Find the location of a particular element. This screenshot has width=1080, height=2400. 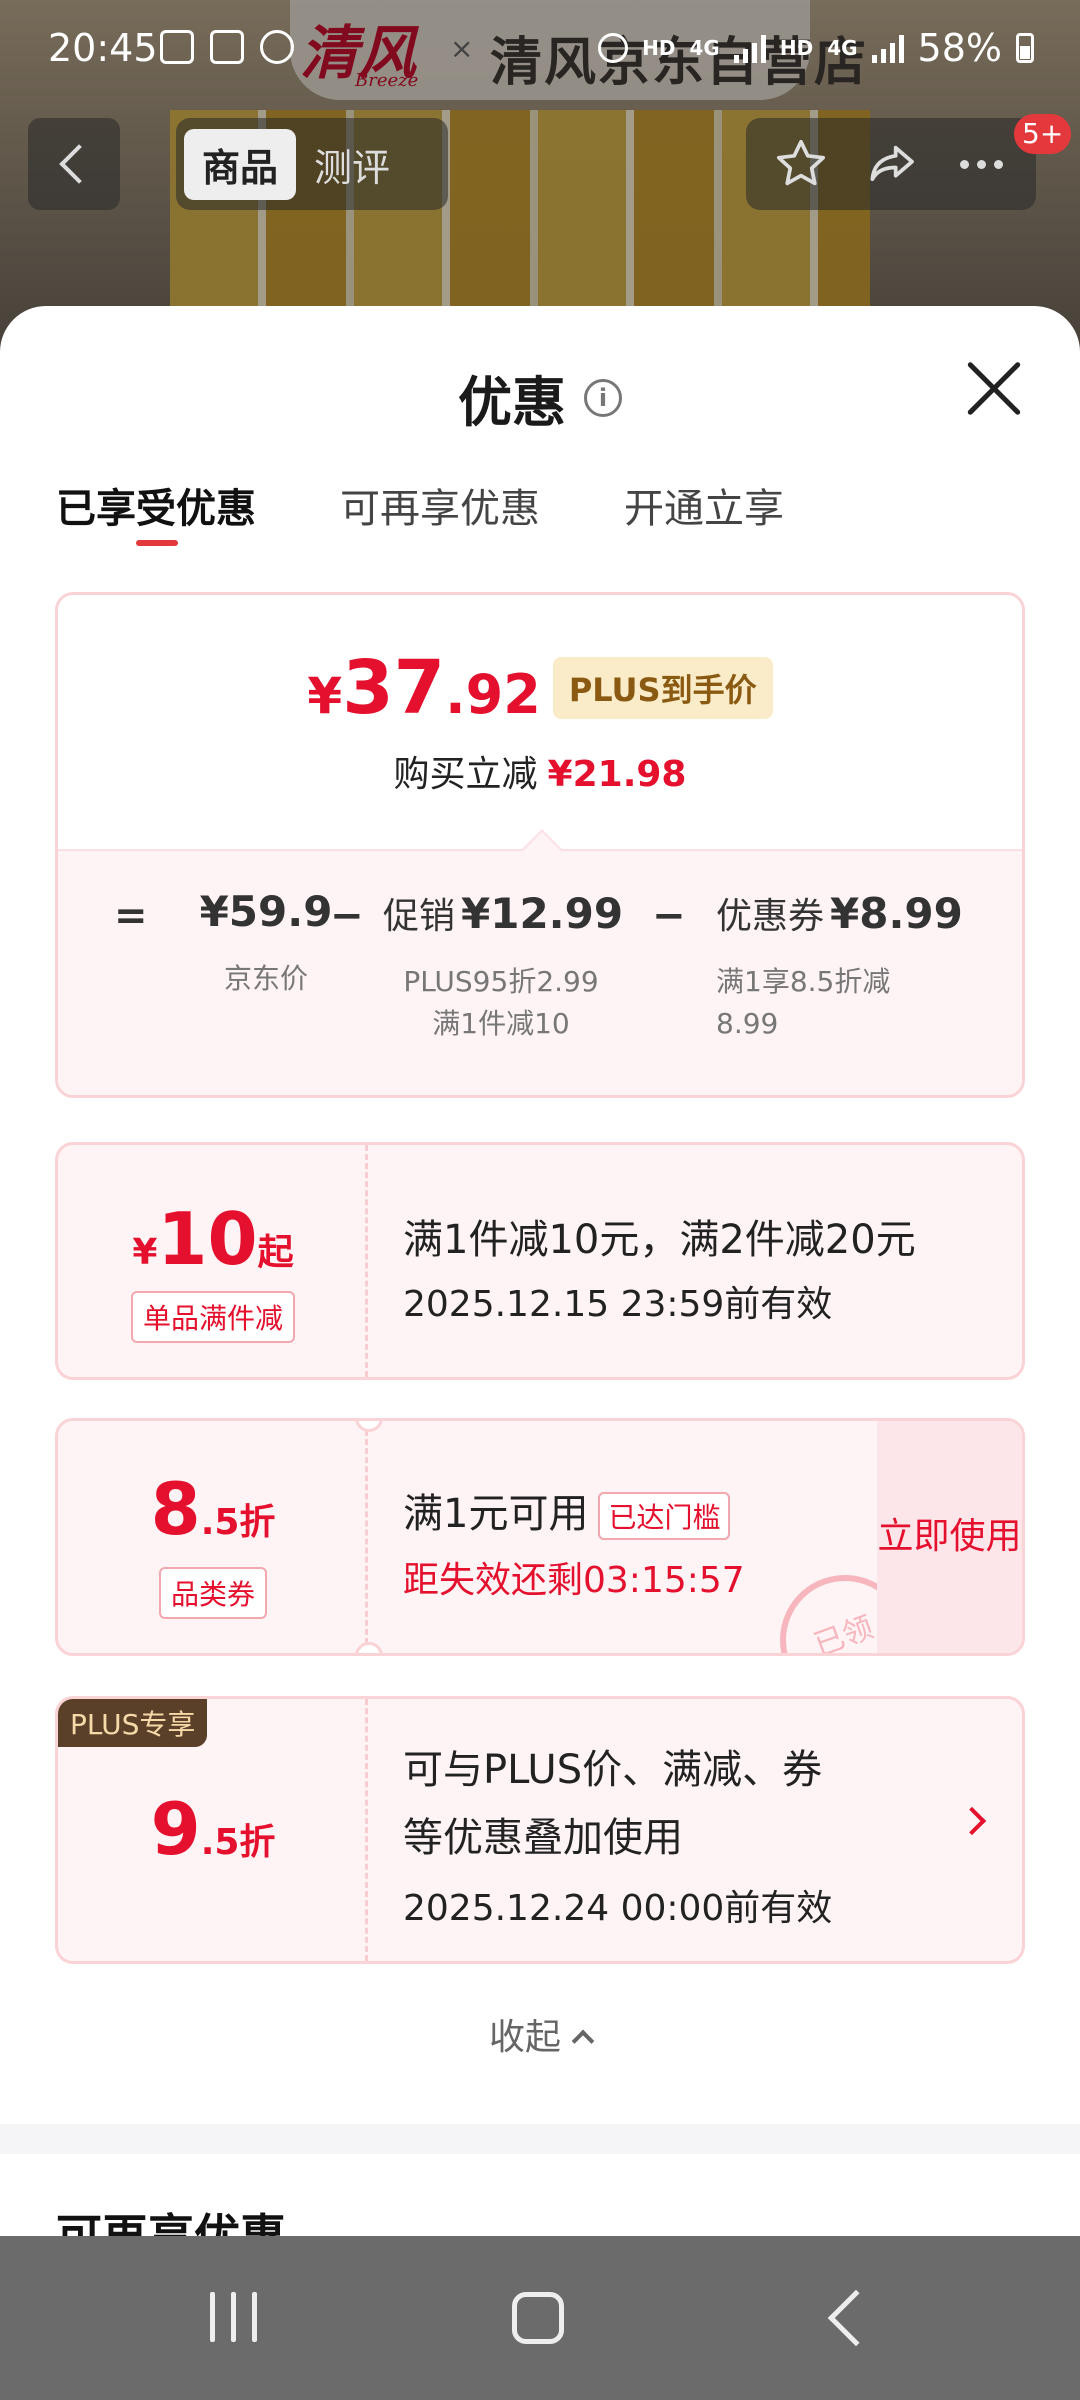

use-now-button: 立即使用 is located at coordinates (949, 1537).